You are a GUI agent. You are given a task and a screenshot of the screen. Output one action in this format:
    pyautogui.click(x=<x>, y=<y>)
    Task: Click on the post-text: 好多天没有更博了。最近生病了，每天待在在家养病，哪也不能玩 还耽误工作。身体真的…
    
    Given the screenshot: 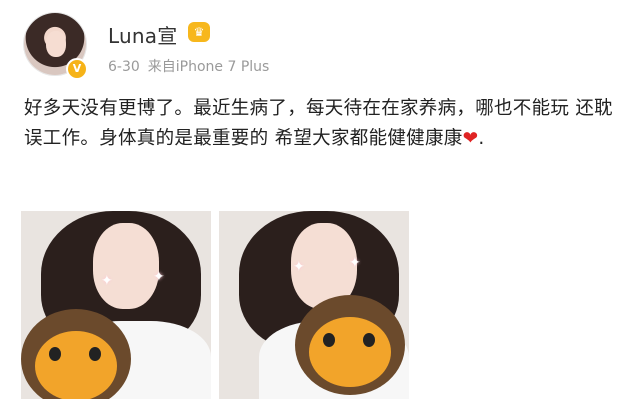 What is the action you would take?
    pyautogui.click(x=324, y=124)
    